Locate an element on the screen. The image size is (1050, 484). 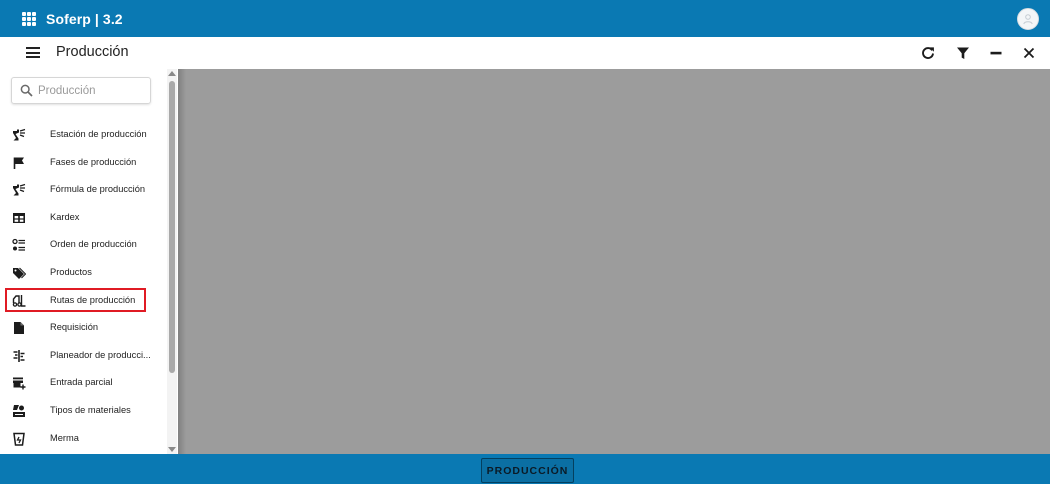
close-icon is located at coordinates (1029, 53).